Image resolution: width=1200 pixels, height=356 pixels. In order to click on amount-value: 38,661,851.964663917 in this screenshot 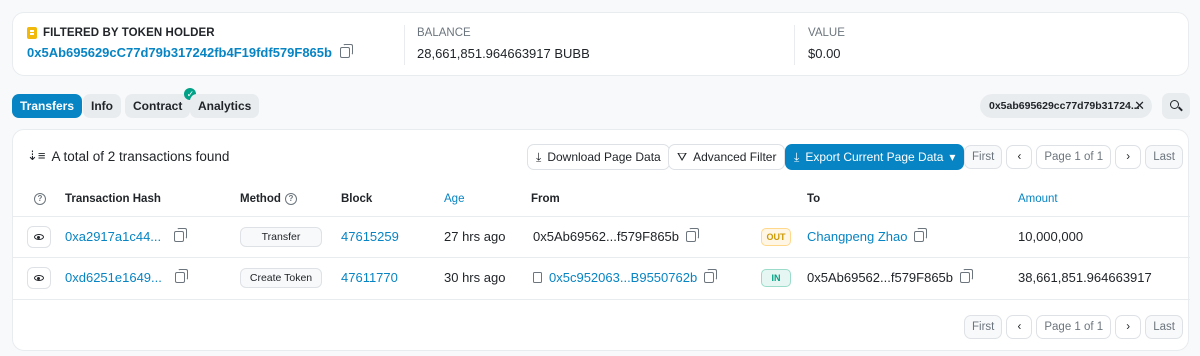, I will do `click(1085, 277)`.